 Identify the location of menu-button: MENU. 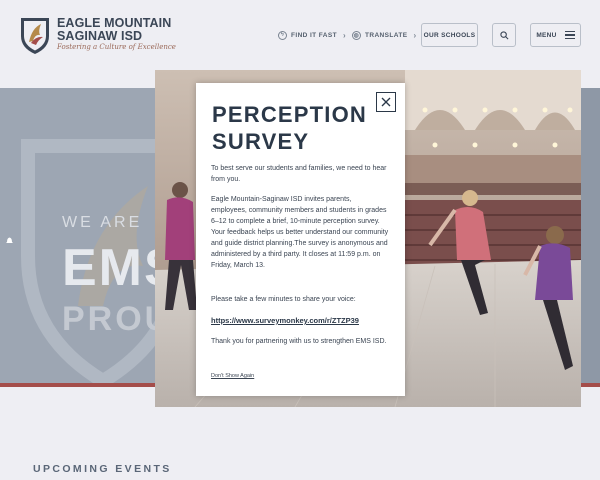
(555, 35).